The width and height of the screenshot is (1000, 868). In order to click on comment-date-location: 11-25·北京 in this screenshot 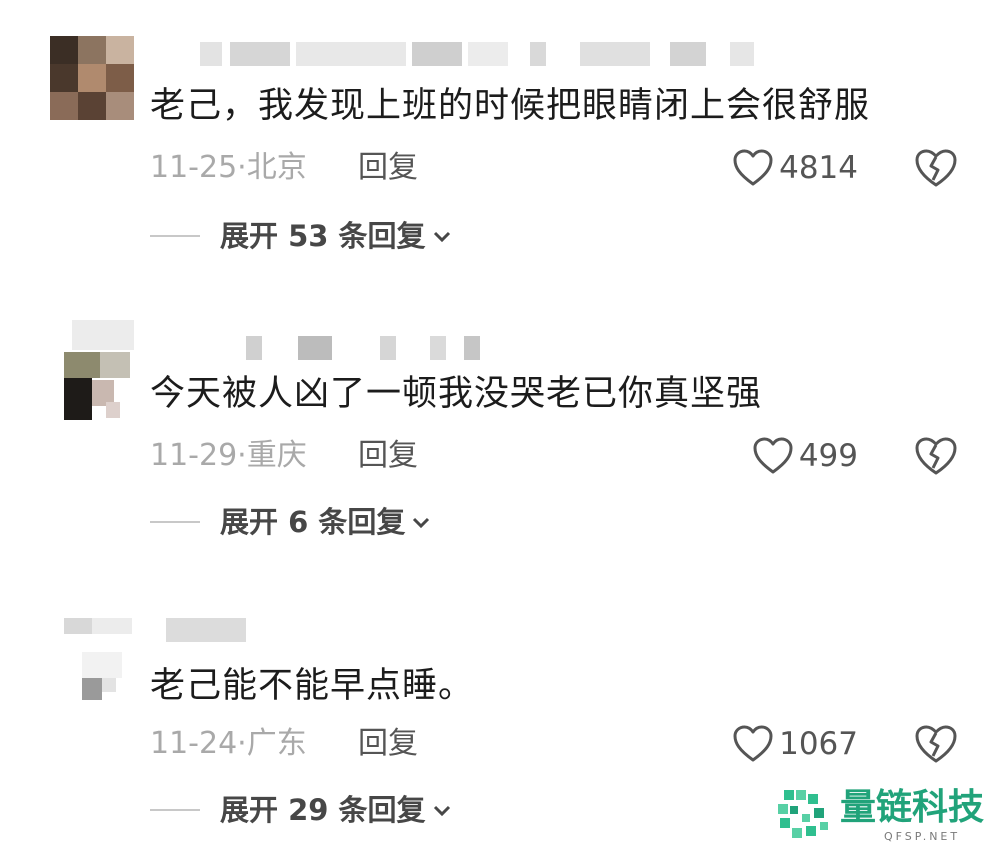, I will do `click(228, 167)`.